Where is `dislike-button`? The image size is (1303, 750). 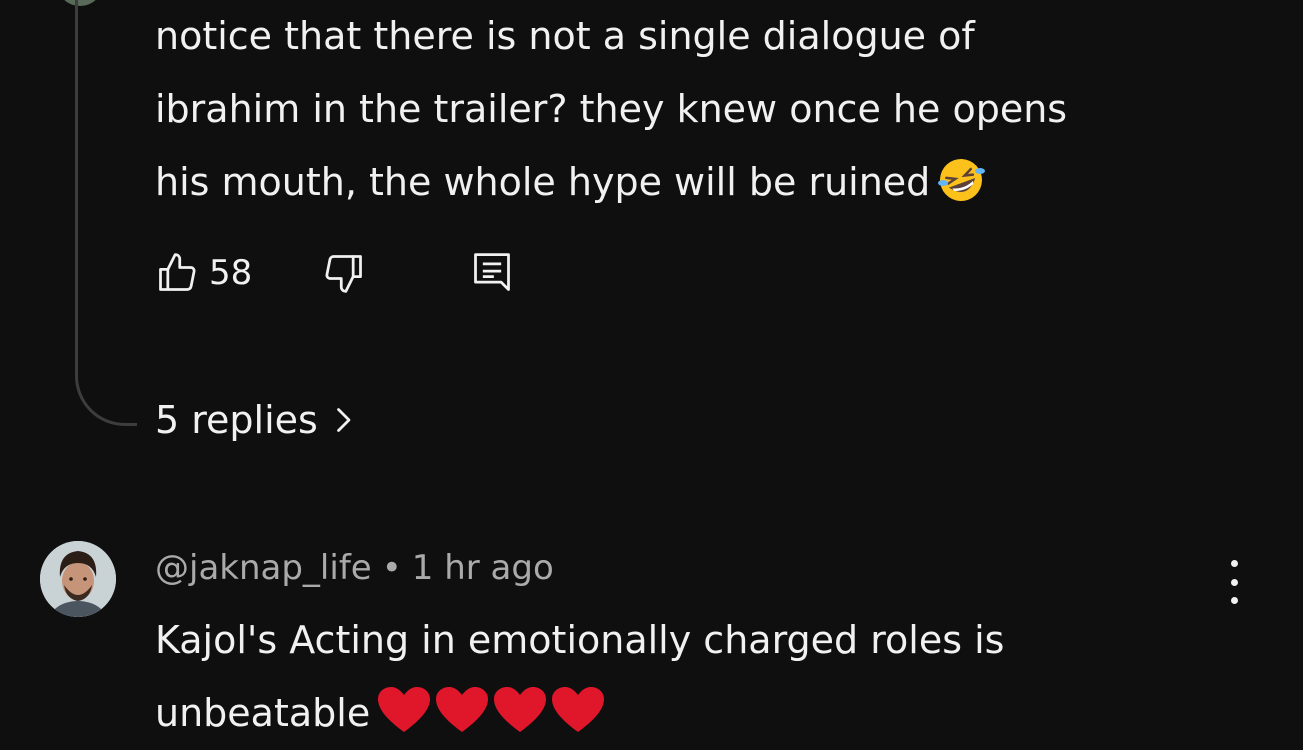 dislike-button is located at coordinates (344, 273).